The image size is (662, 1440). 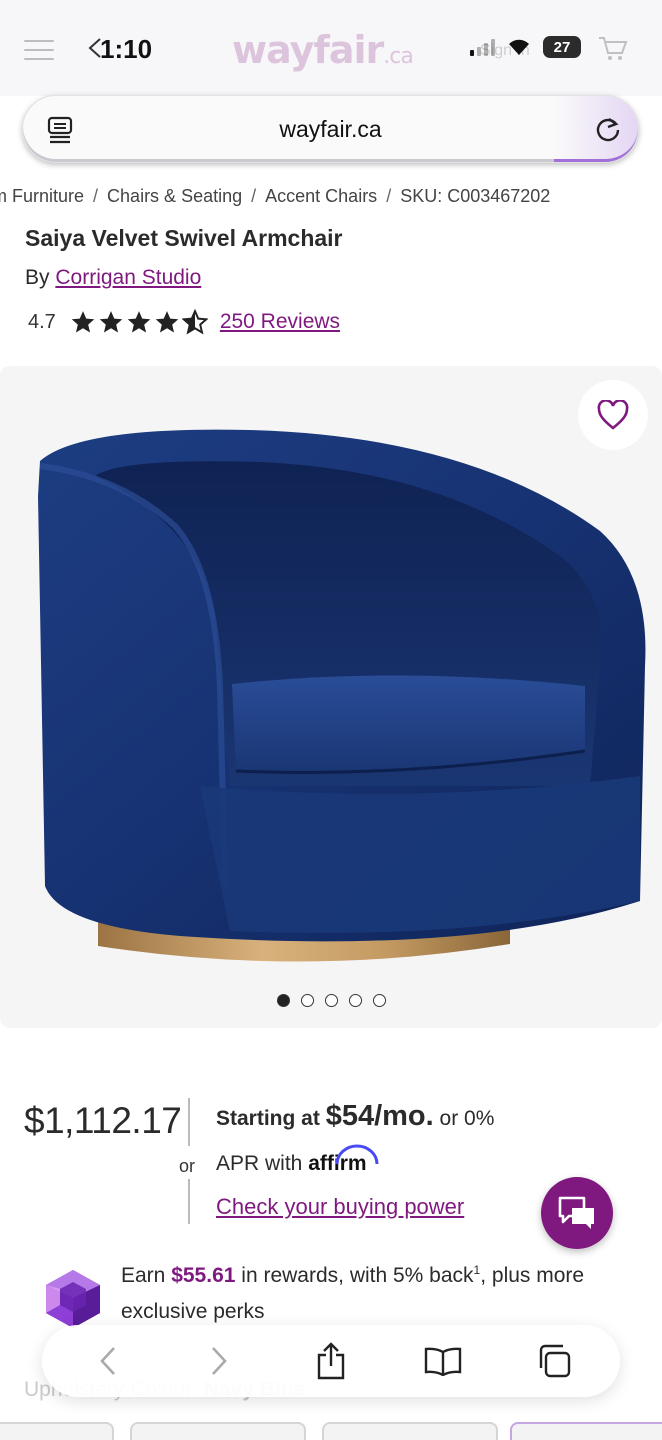 What do you see at coordinates (103, 1120) in the screenshot?
I see `product-price: $1,112.17` at bounding box center [103, 1120].